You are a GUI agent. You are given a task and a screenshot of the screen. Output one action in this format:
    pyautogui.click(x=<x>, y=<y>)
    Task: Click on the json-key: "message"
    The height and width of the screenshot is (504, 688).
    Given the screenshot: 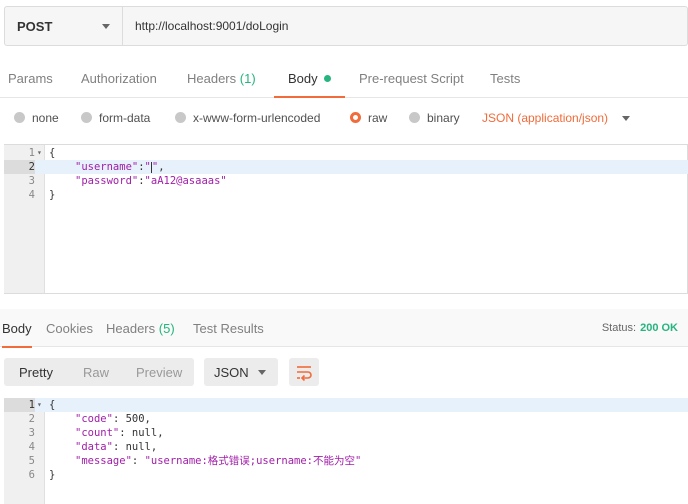 What is the action you would take?
    pyautogui.click(x=103, y=461)
    